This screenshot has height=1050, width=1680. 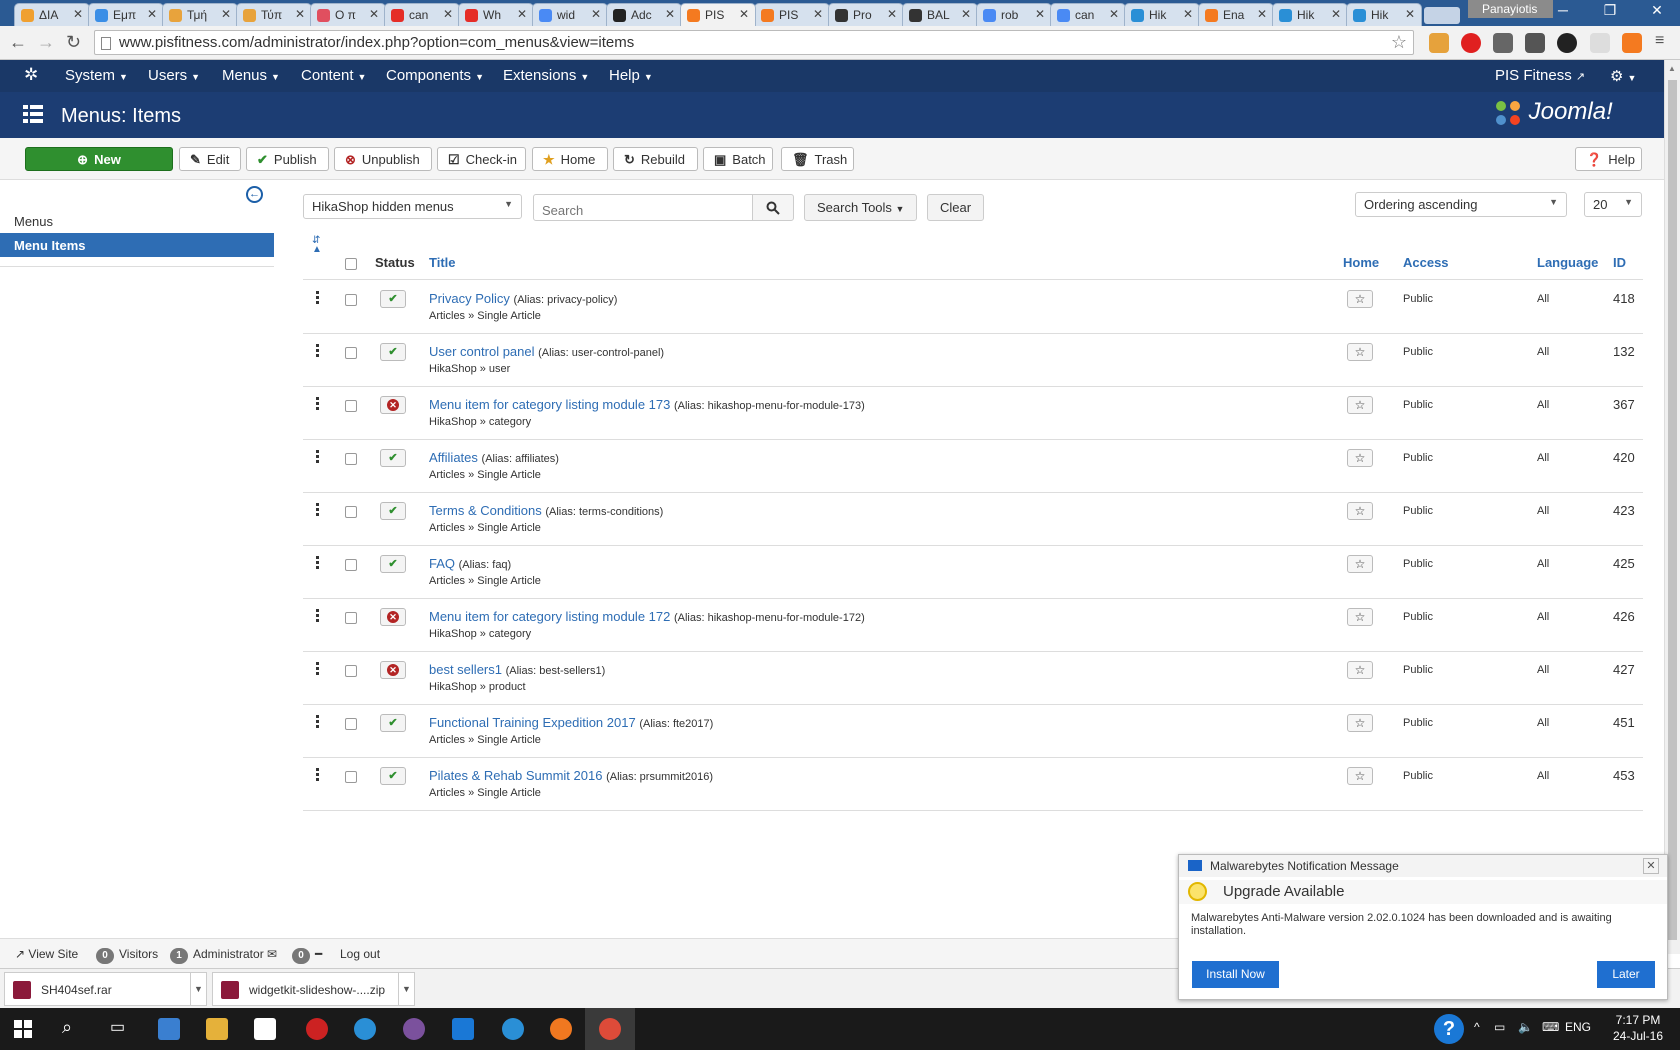 What do you see at coordinates (1014, 14) in the screenshot?
I see `browser-tab: rob ✕` at bounding box center [1014, 14].